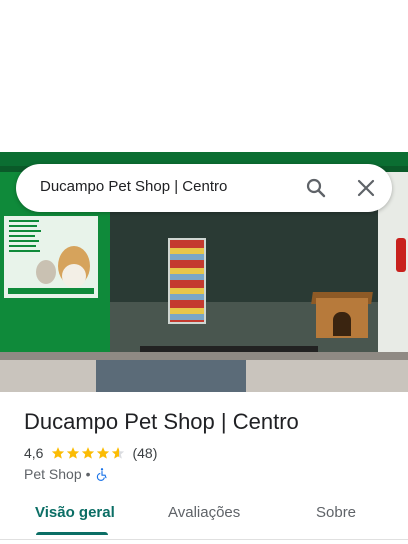  Describe the element at coordinates (75, 512) in the screenshot. I see `tab-overview: Visão geral` at that location.